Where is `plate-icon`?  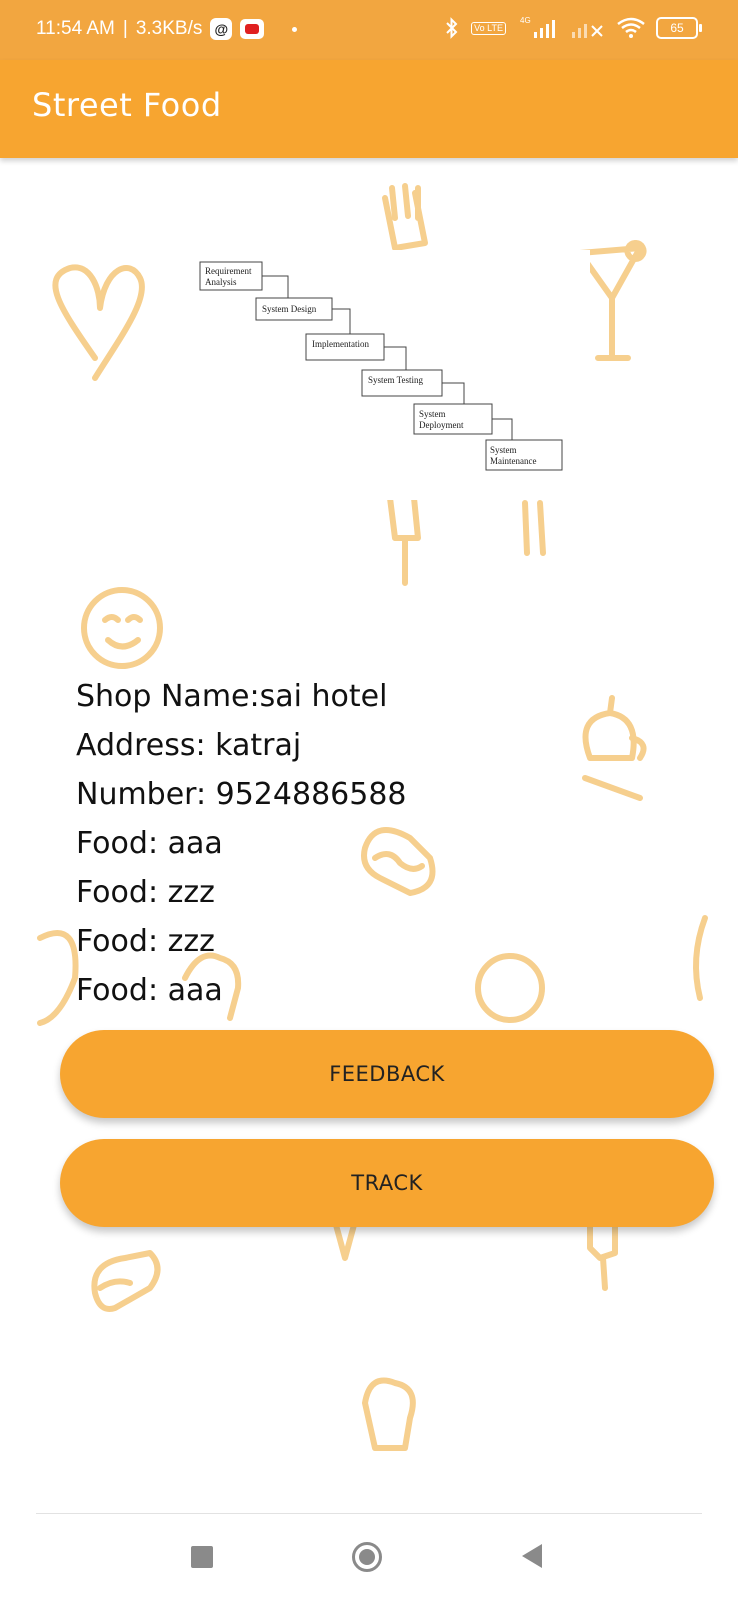
plate-icon is located at coordinates (510, 988).